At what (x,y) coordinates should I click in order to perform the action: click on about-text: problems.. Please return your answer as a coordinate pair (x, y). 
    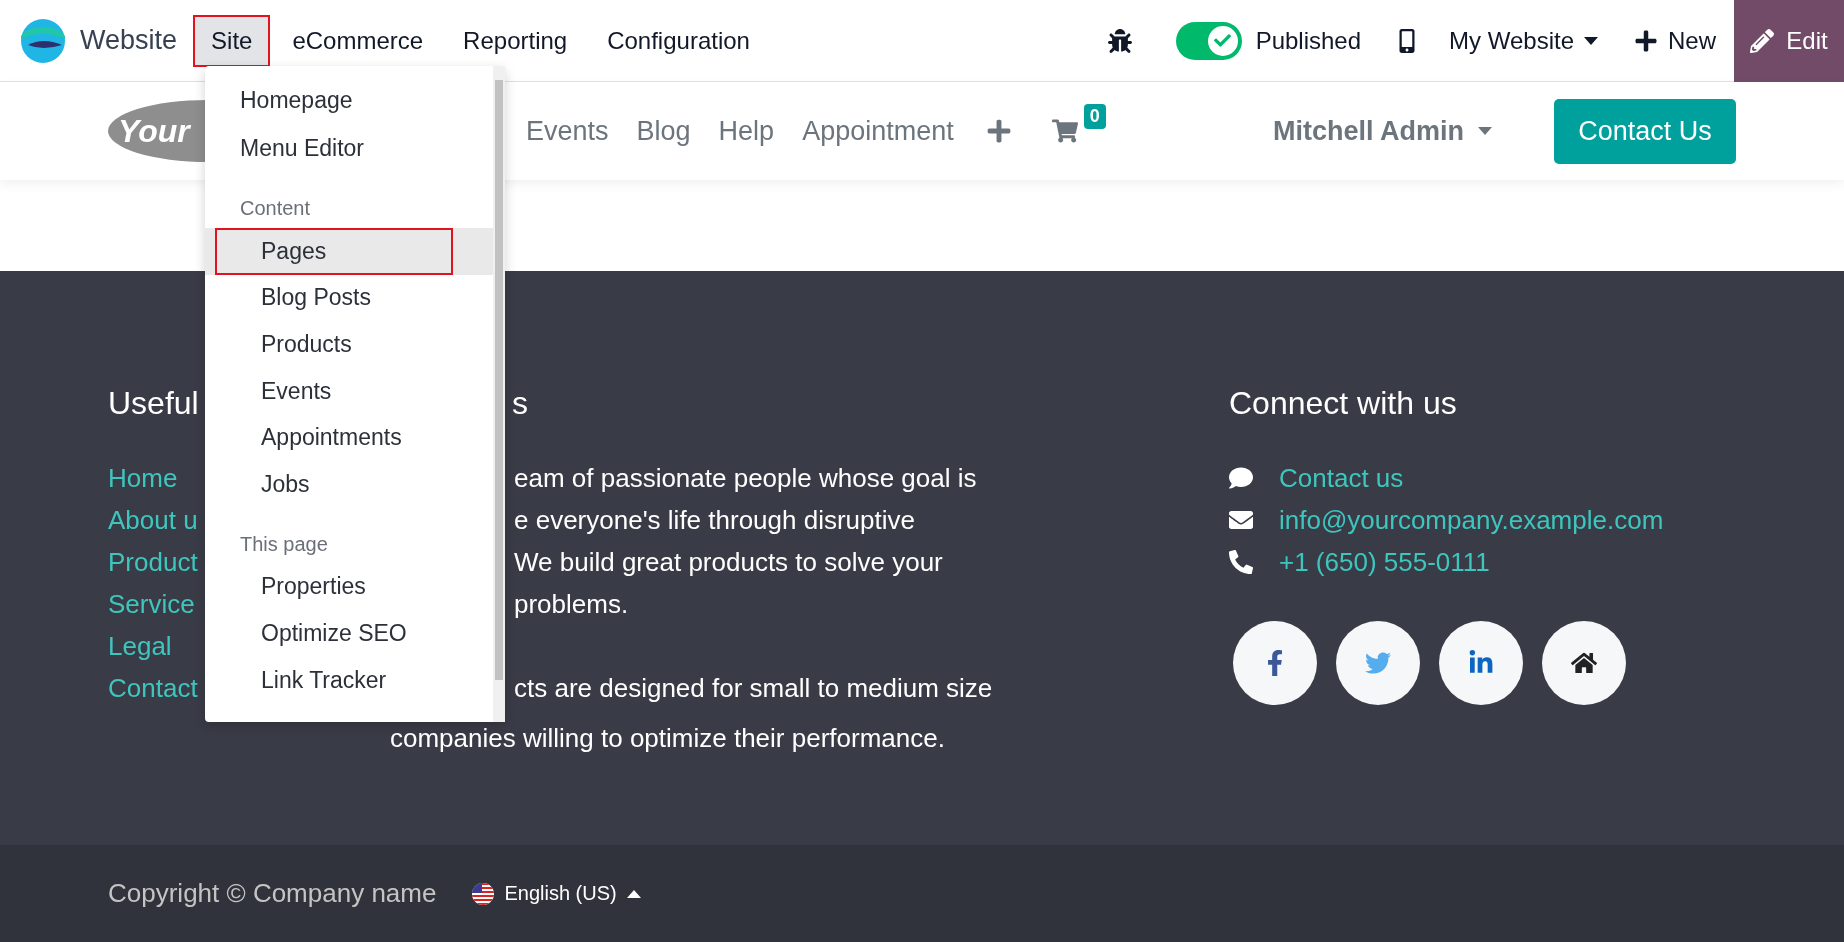
    Looking at the image, I should click on (571, 604).